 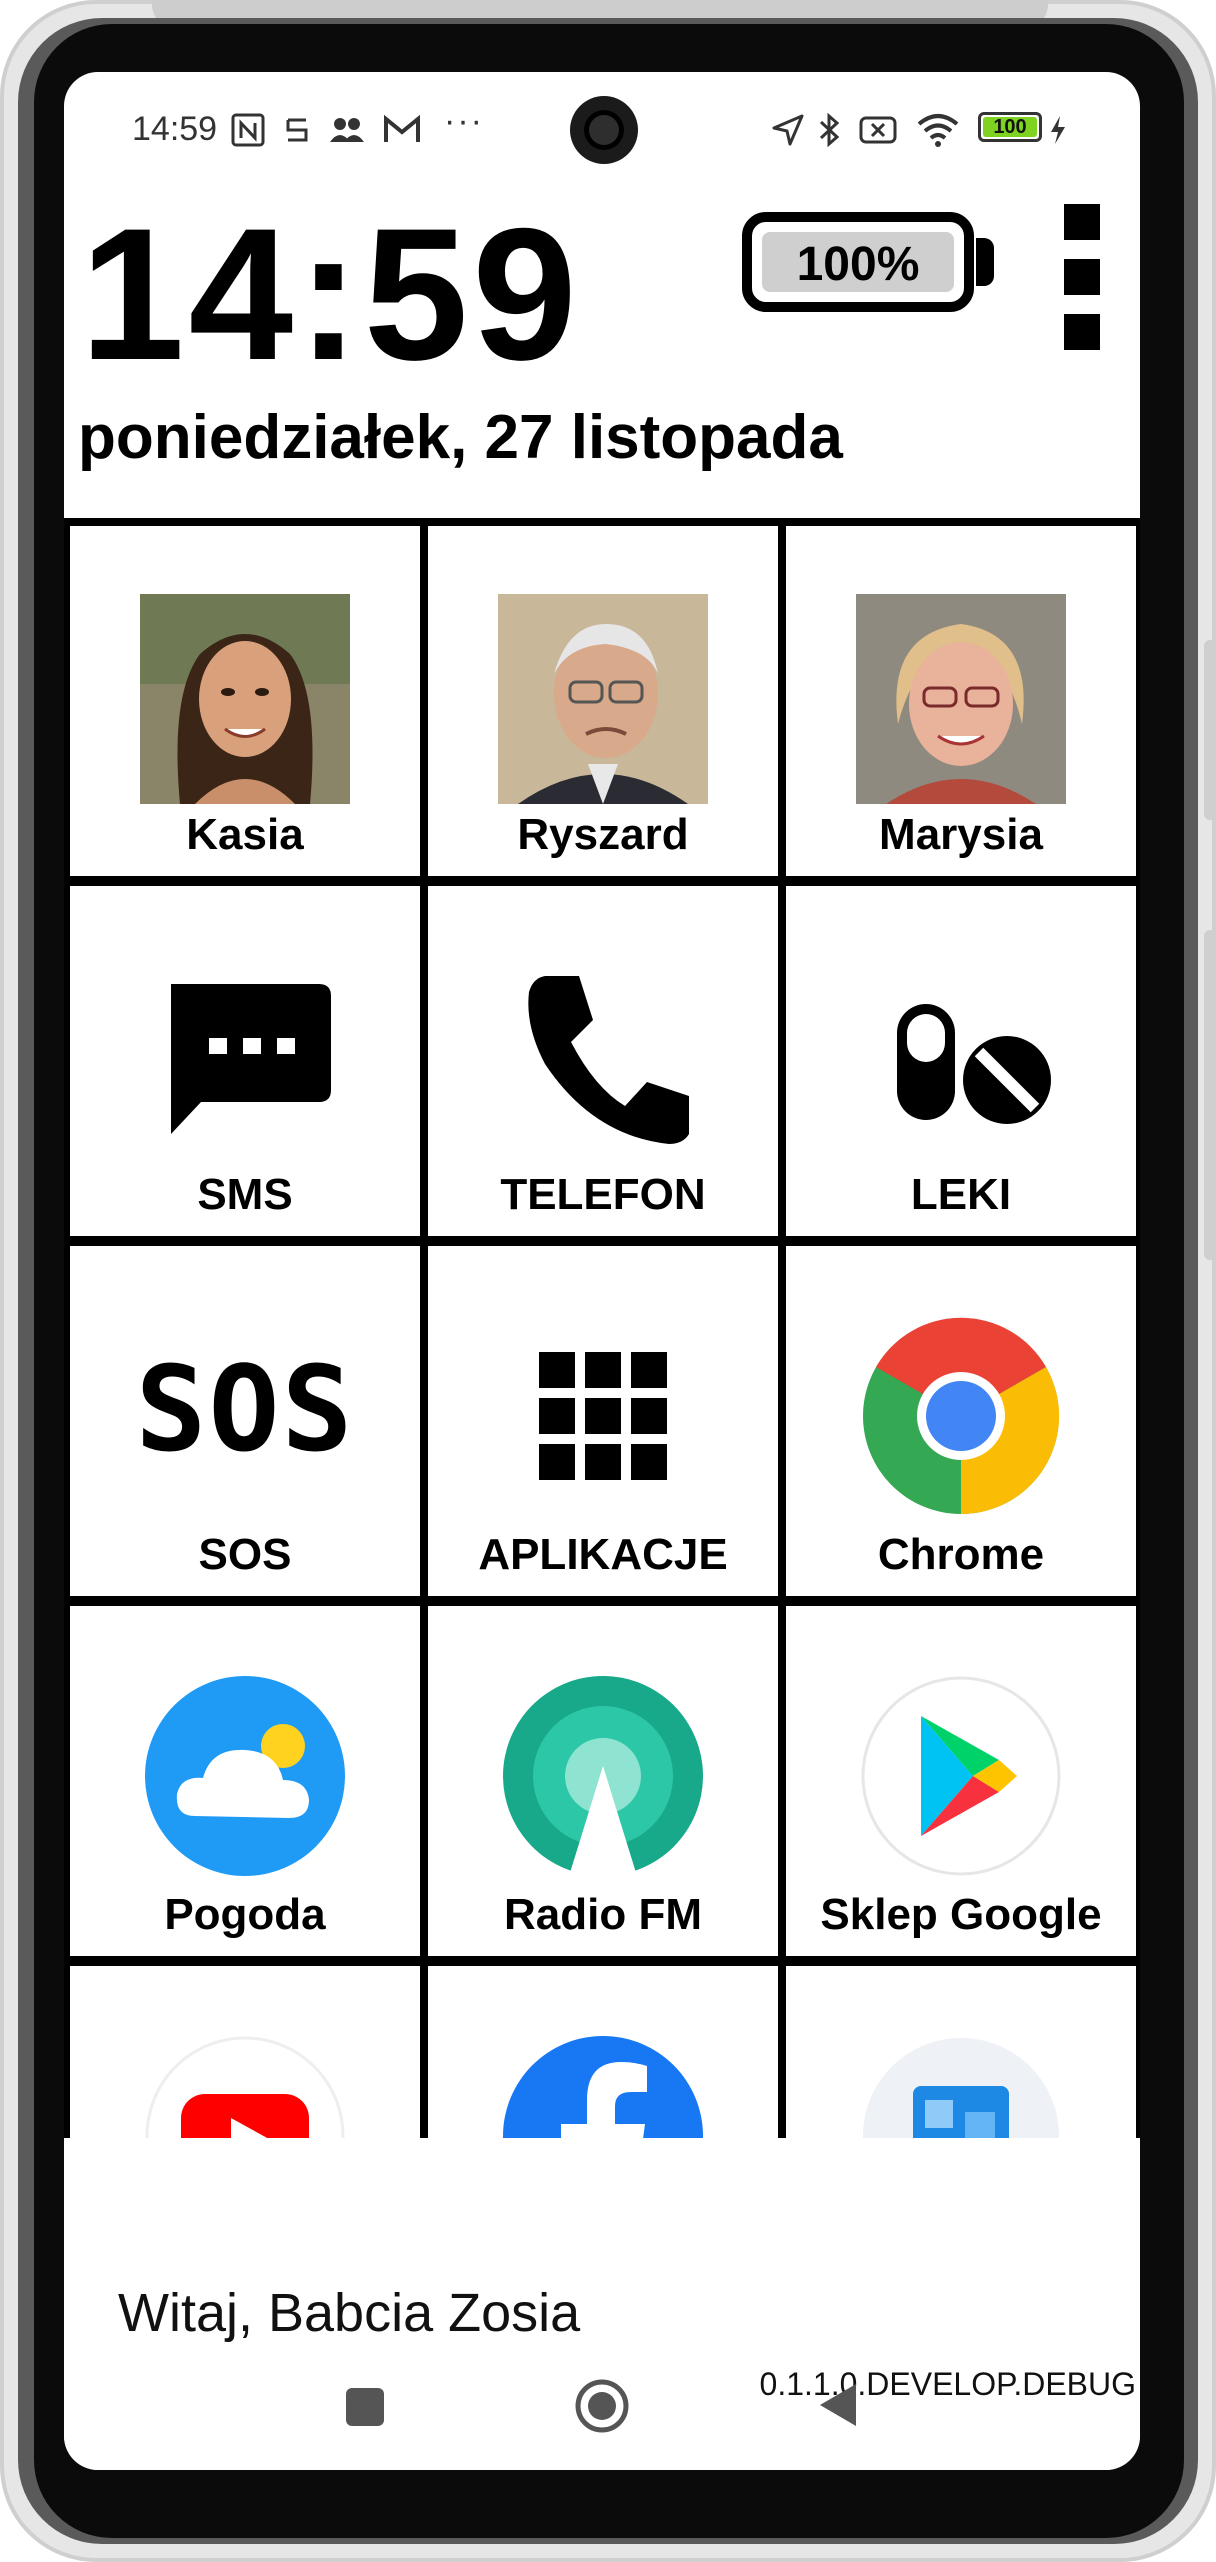 I want to click on contact-tile-kasia: Kasia, so click(x=245, y=701).